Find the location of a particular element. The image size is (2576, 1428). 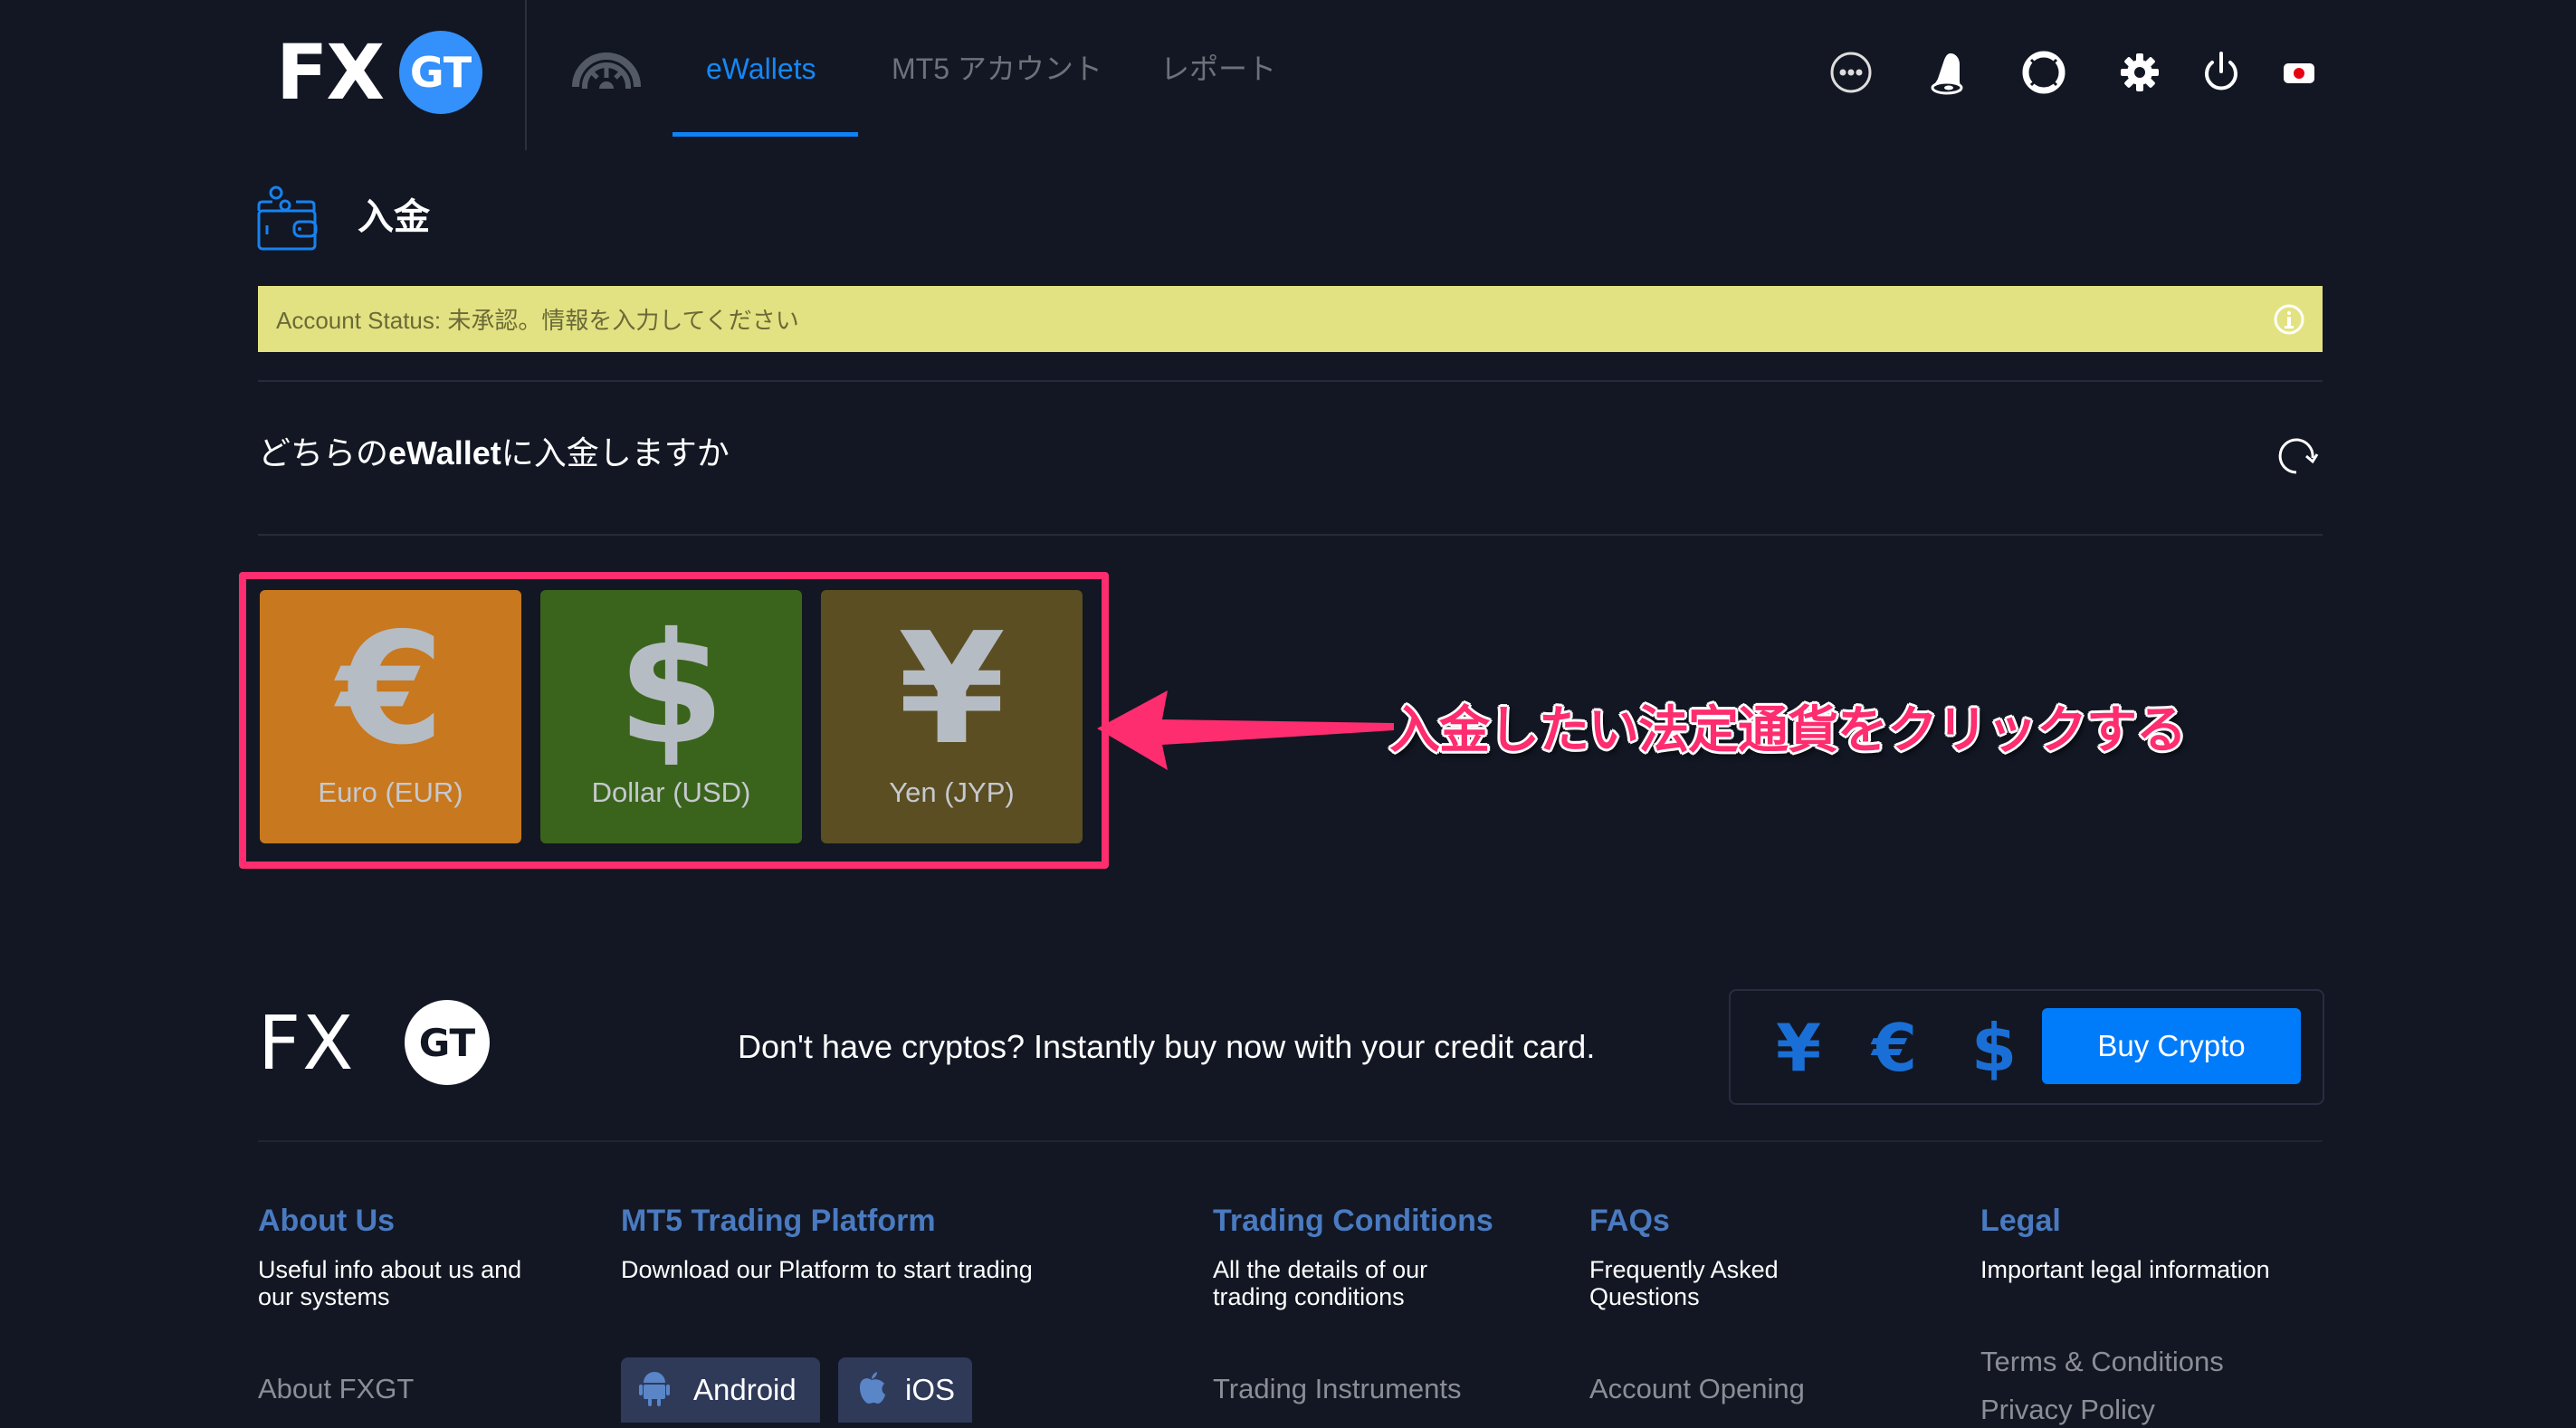

tab-ewallets: eWallets is located at coordinates (761, 69).